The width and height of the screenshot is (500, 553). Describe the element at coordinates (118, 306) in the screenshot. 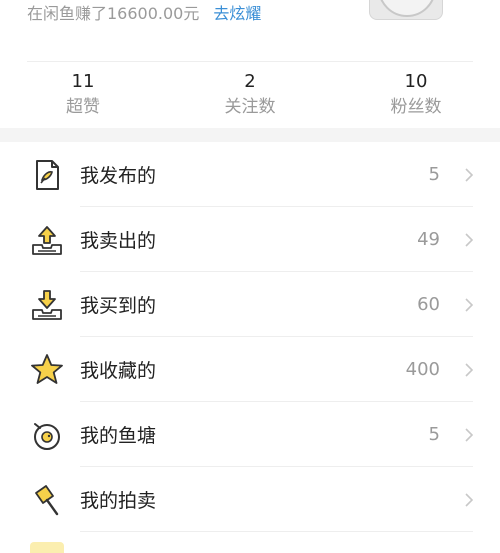

I see `menu-label-bought: 我买到的` at that location.